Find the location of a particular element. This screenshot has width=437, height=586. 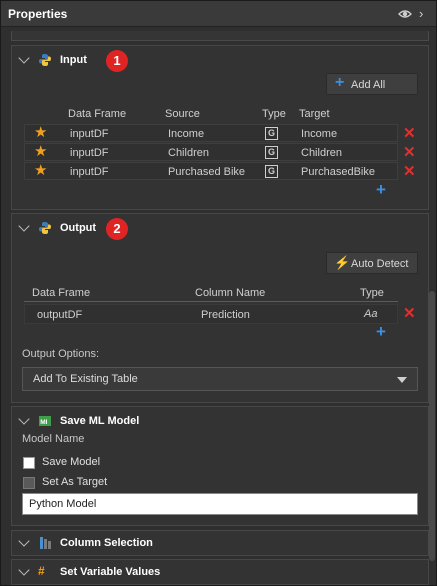

model-name-input: Python Model is located at coordinates (220, 504).